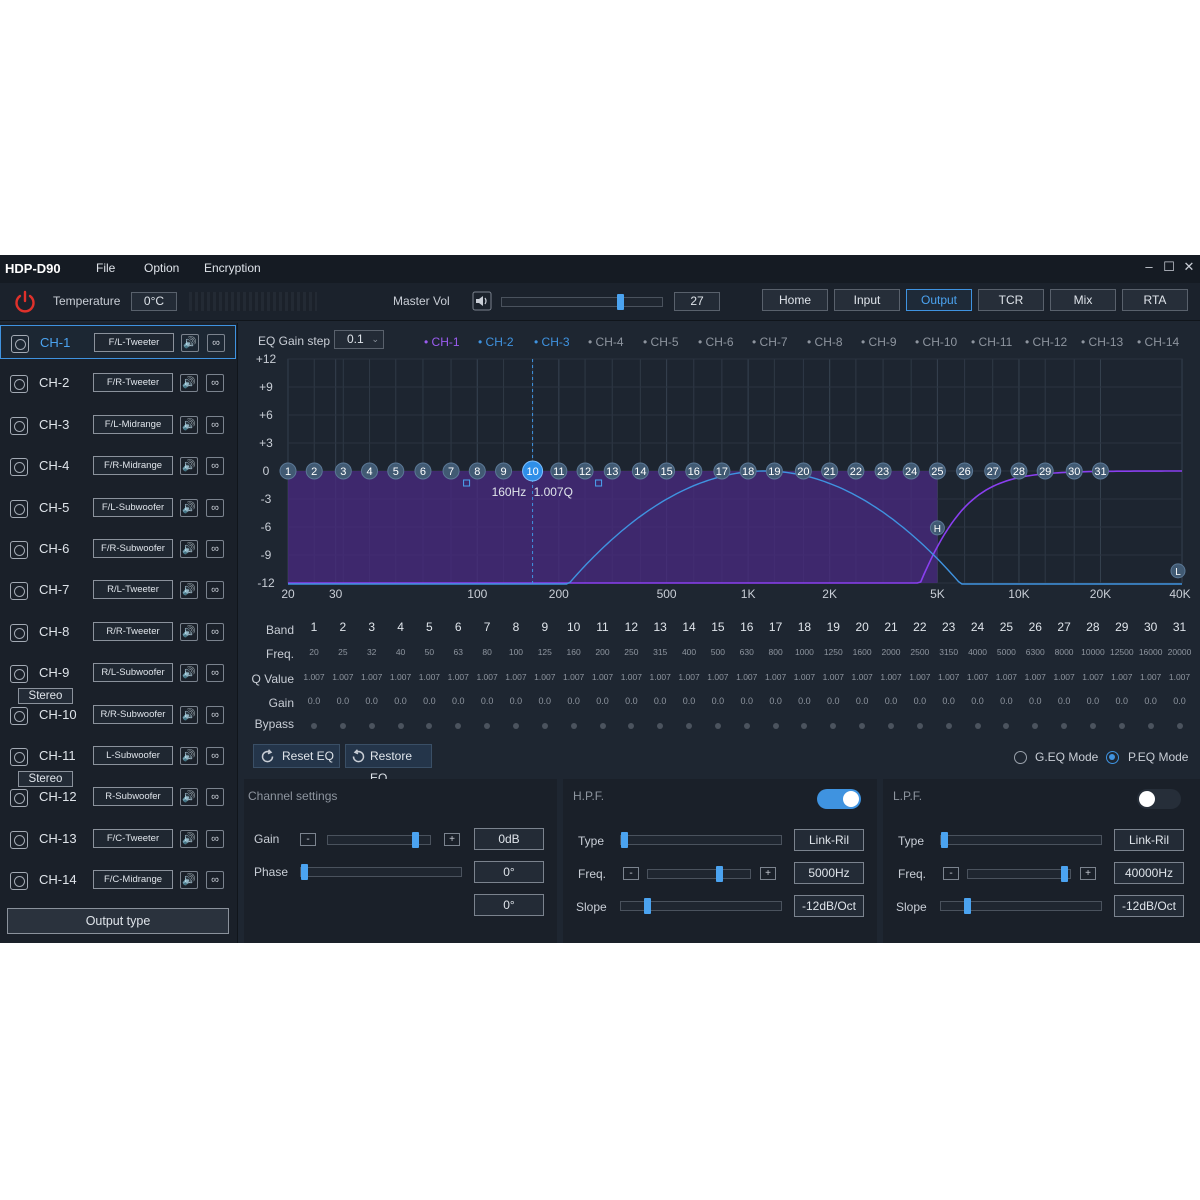  What do you see at coordinates (1021, 906) in the screenshot?
I see `lpf-slope-slider` at bounding box center [1021, 906].